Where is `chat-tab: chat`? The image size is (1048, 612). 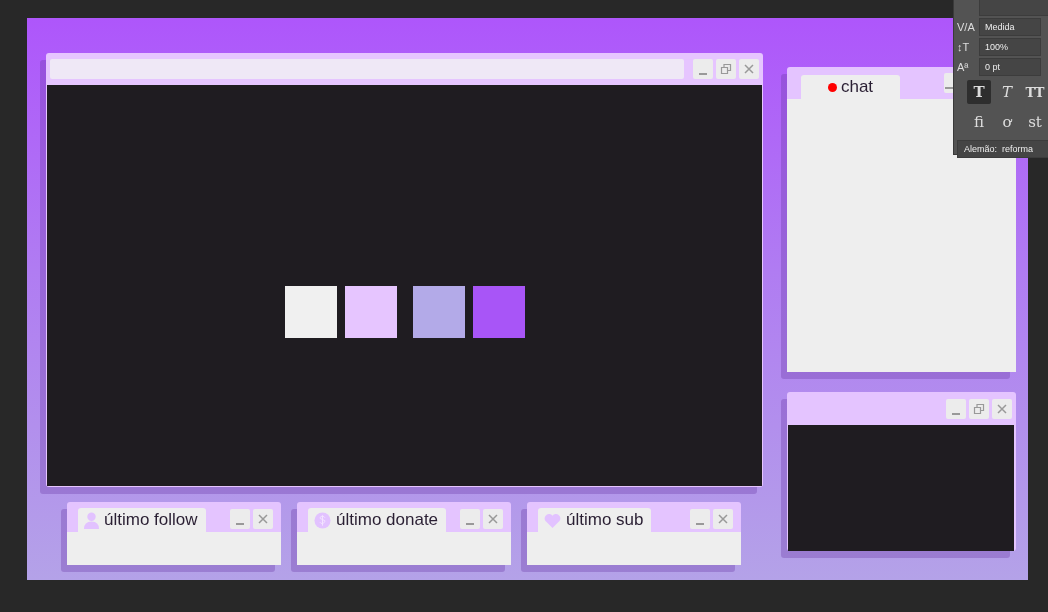 chat-tab: chat is located at coordinates (850, 87).